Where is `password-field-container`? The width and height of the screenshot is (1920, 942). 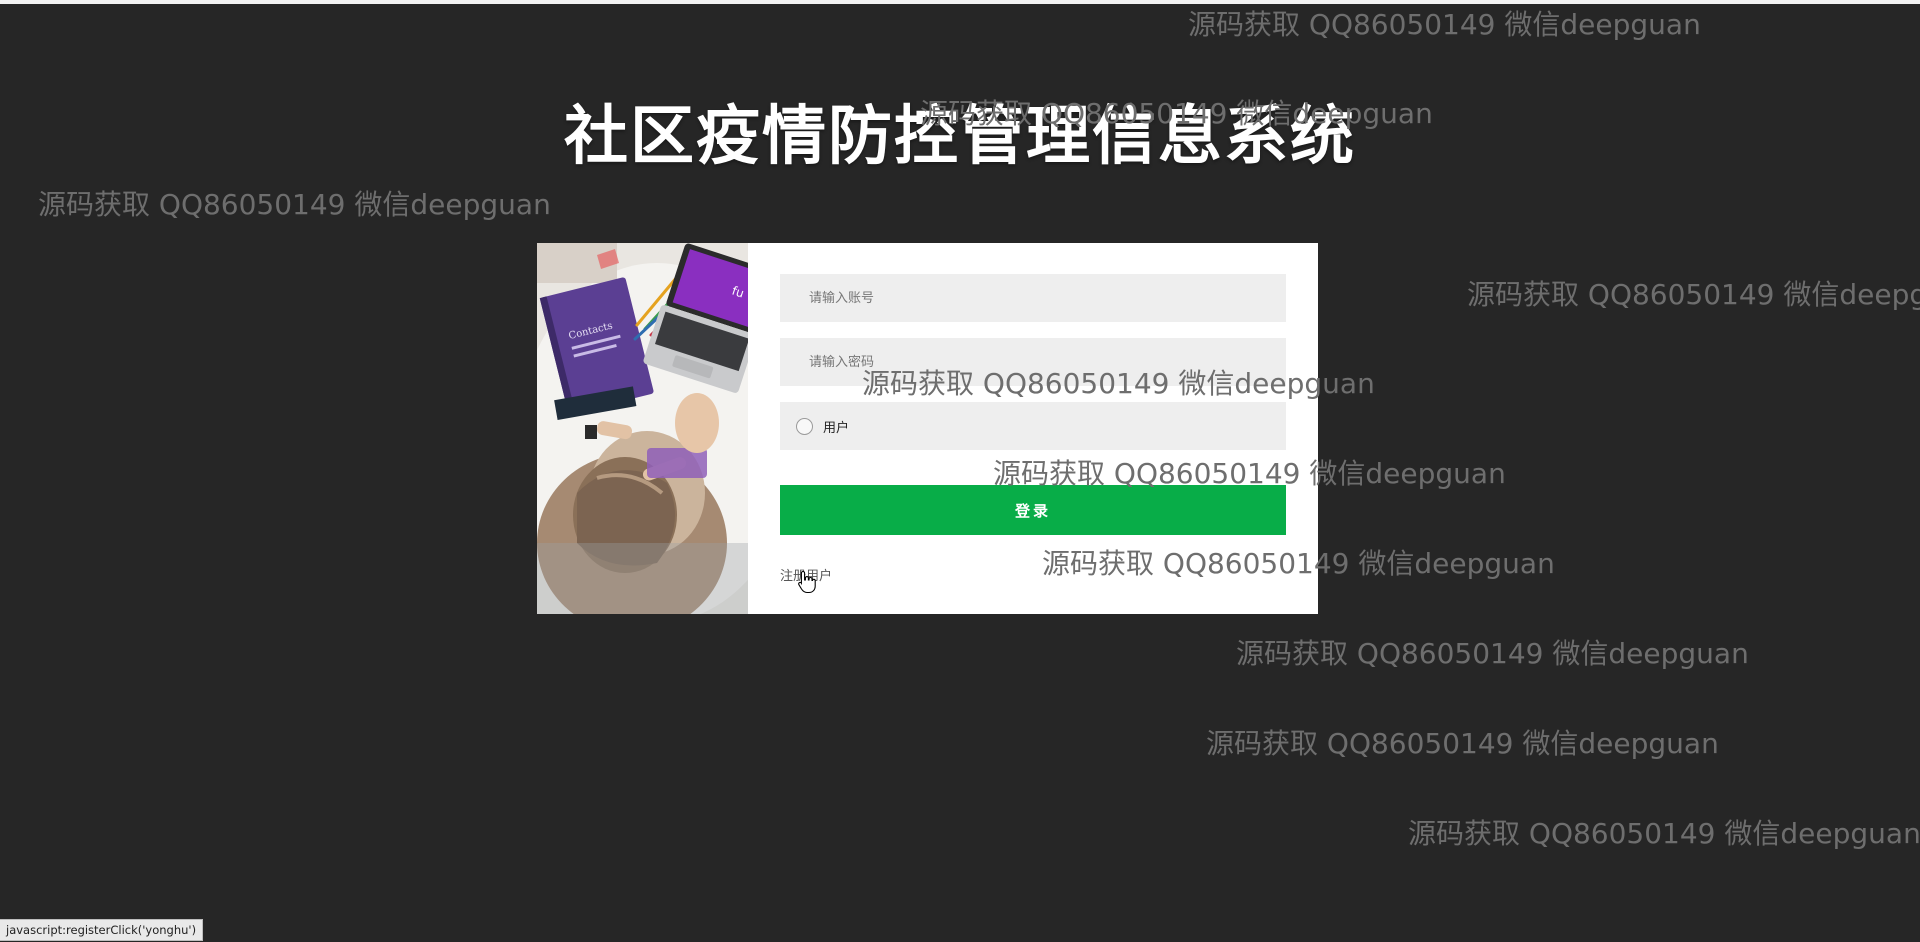 password-field-container is located at coordinates (1033, 362).